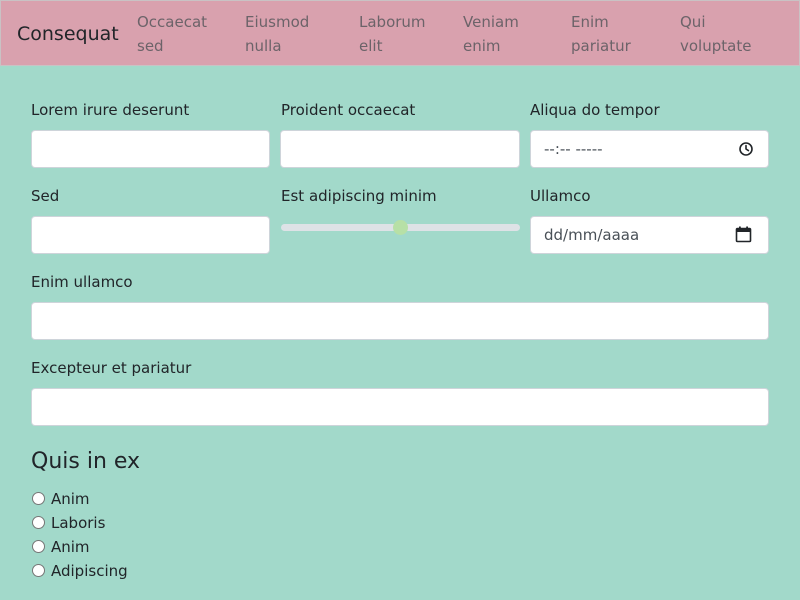  What do you see at coordinates (263, 46) in the screenshot?
I see `nav-link-line2: nulla` at bounding box center [263, 46].